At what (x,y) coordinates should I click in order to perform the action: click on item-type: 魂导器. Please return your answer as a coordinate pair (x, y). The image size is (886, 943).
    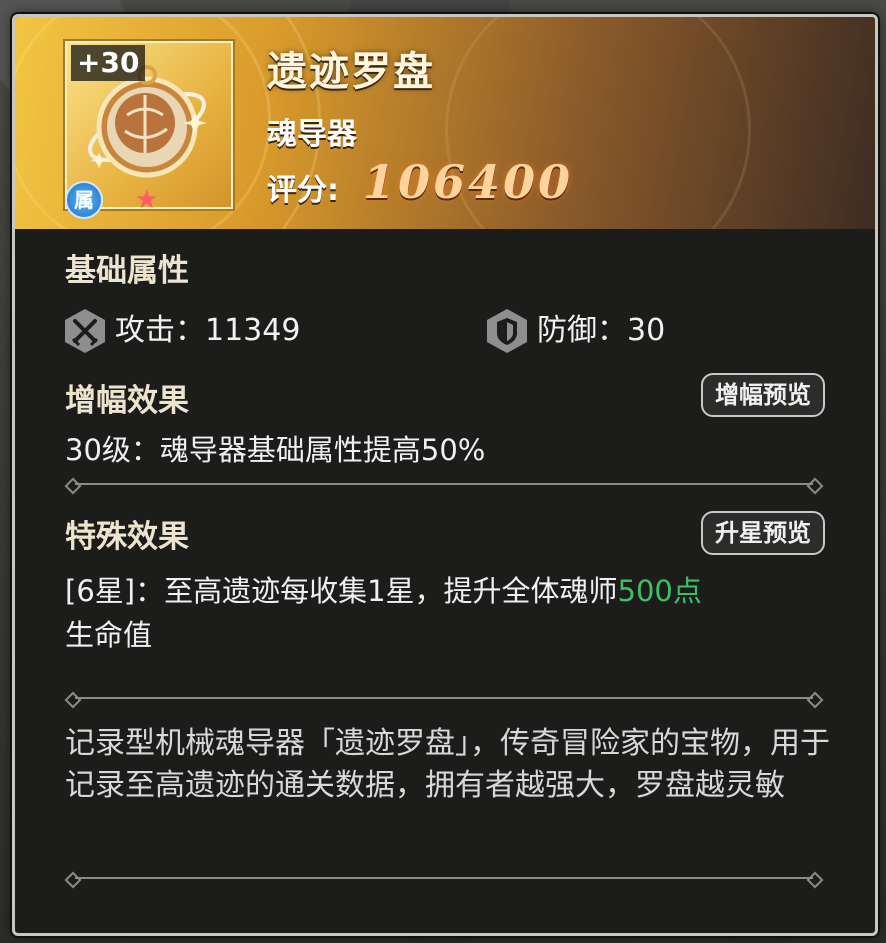
    Looking at the image, I should click on (312, 134).